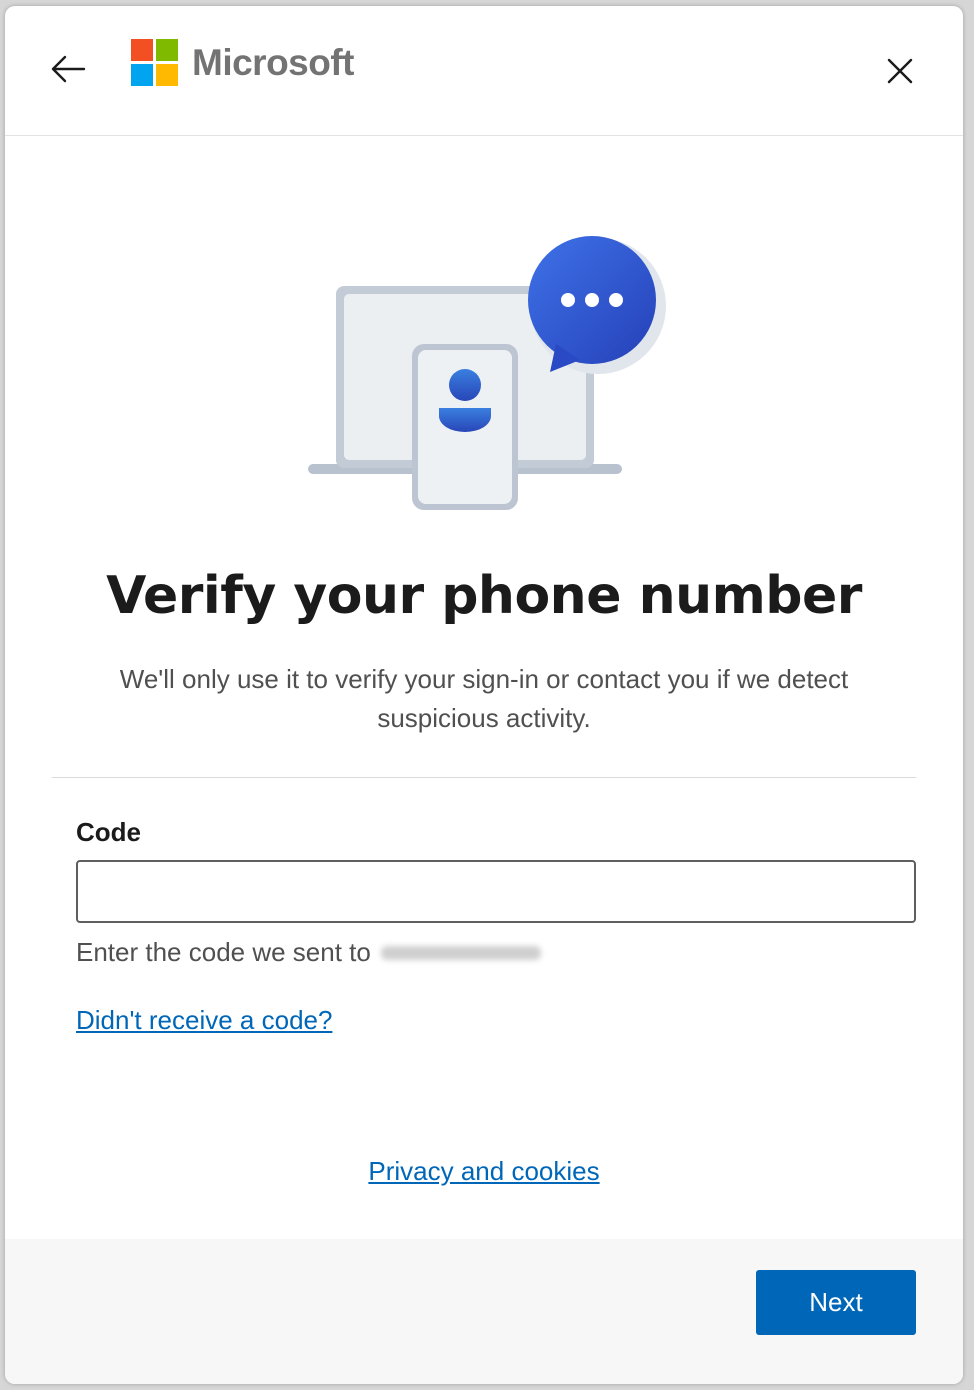 This screenshot has height=1390, width=974. I want to click on resend-code-link: Didn't receive a code?, so click(204, 1020).